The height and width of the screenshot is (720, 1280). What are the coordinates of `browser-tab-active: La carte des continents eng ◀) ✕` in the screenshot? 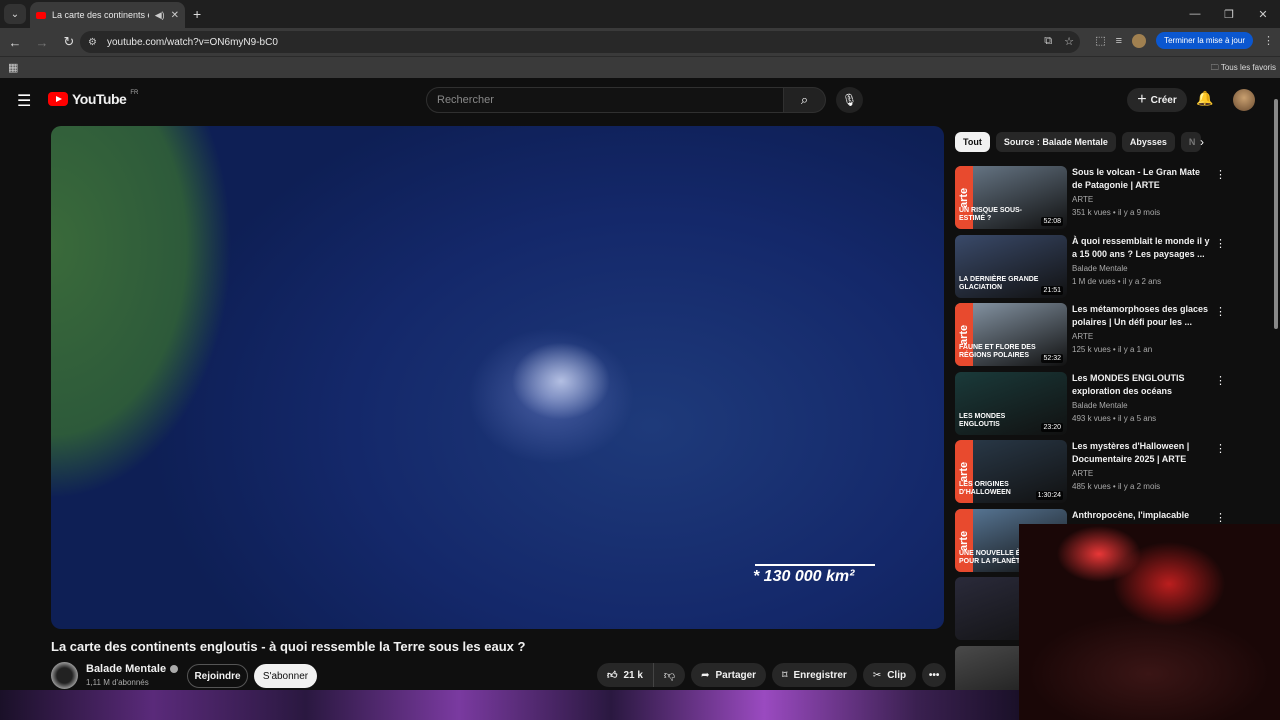 It's located at (107, 15).